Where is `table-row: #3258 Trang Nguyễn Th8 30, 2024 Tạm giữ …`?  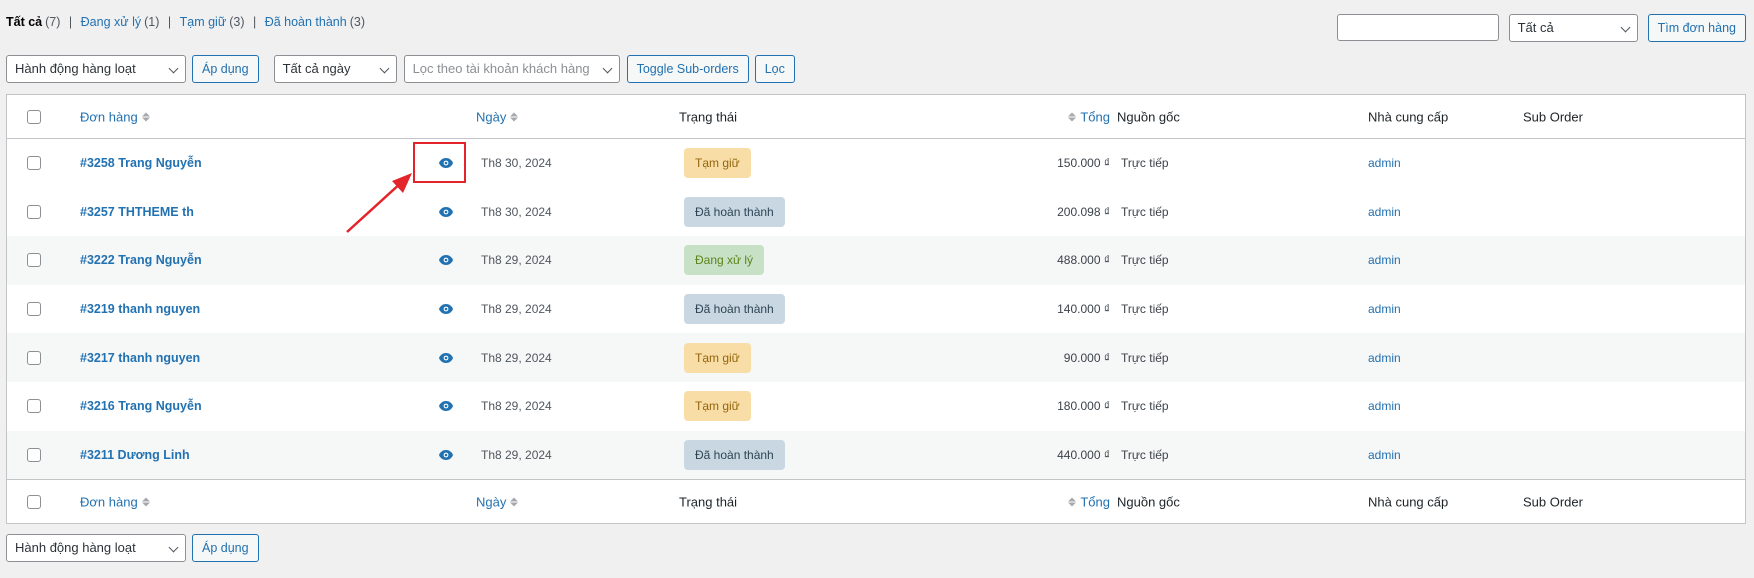
table-row: #3258 Trang Nguyễn Th8 30, 2024 Tạm giữ … is located at coordinates (876, 163).